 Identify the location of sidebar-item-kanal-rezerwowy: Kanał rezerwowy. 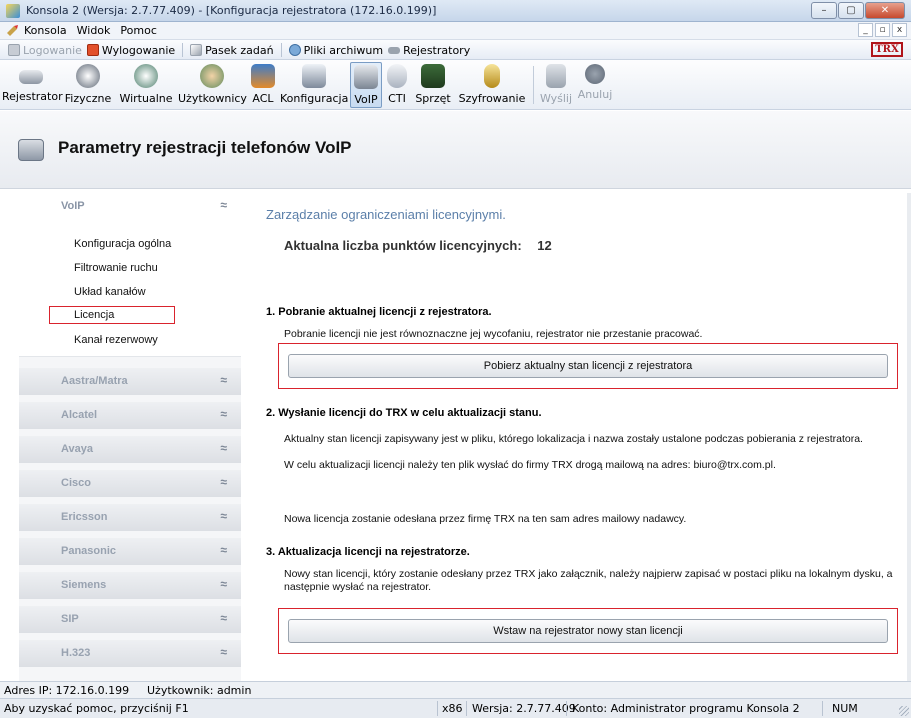
(116, 340).